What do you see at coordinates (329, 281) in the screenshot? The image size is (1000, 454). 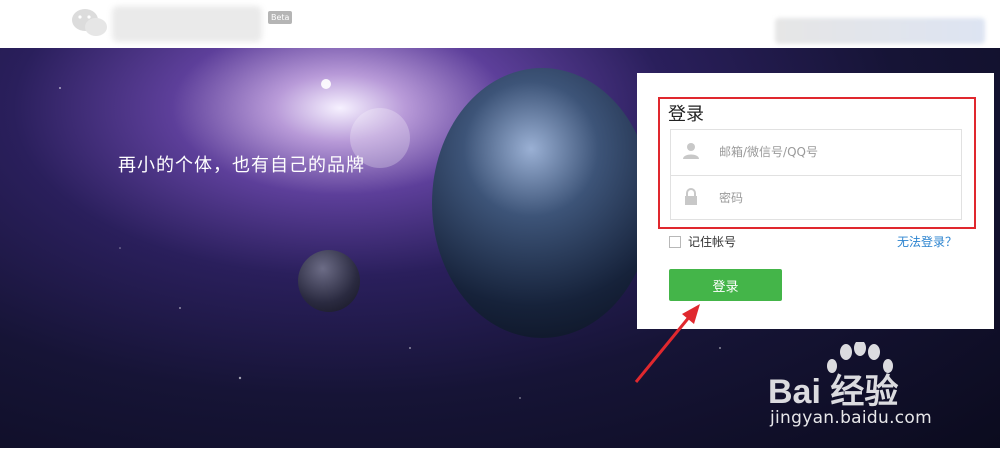 I see `planet-small` at bounding box center [329, 281].